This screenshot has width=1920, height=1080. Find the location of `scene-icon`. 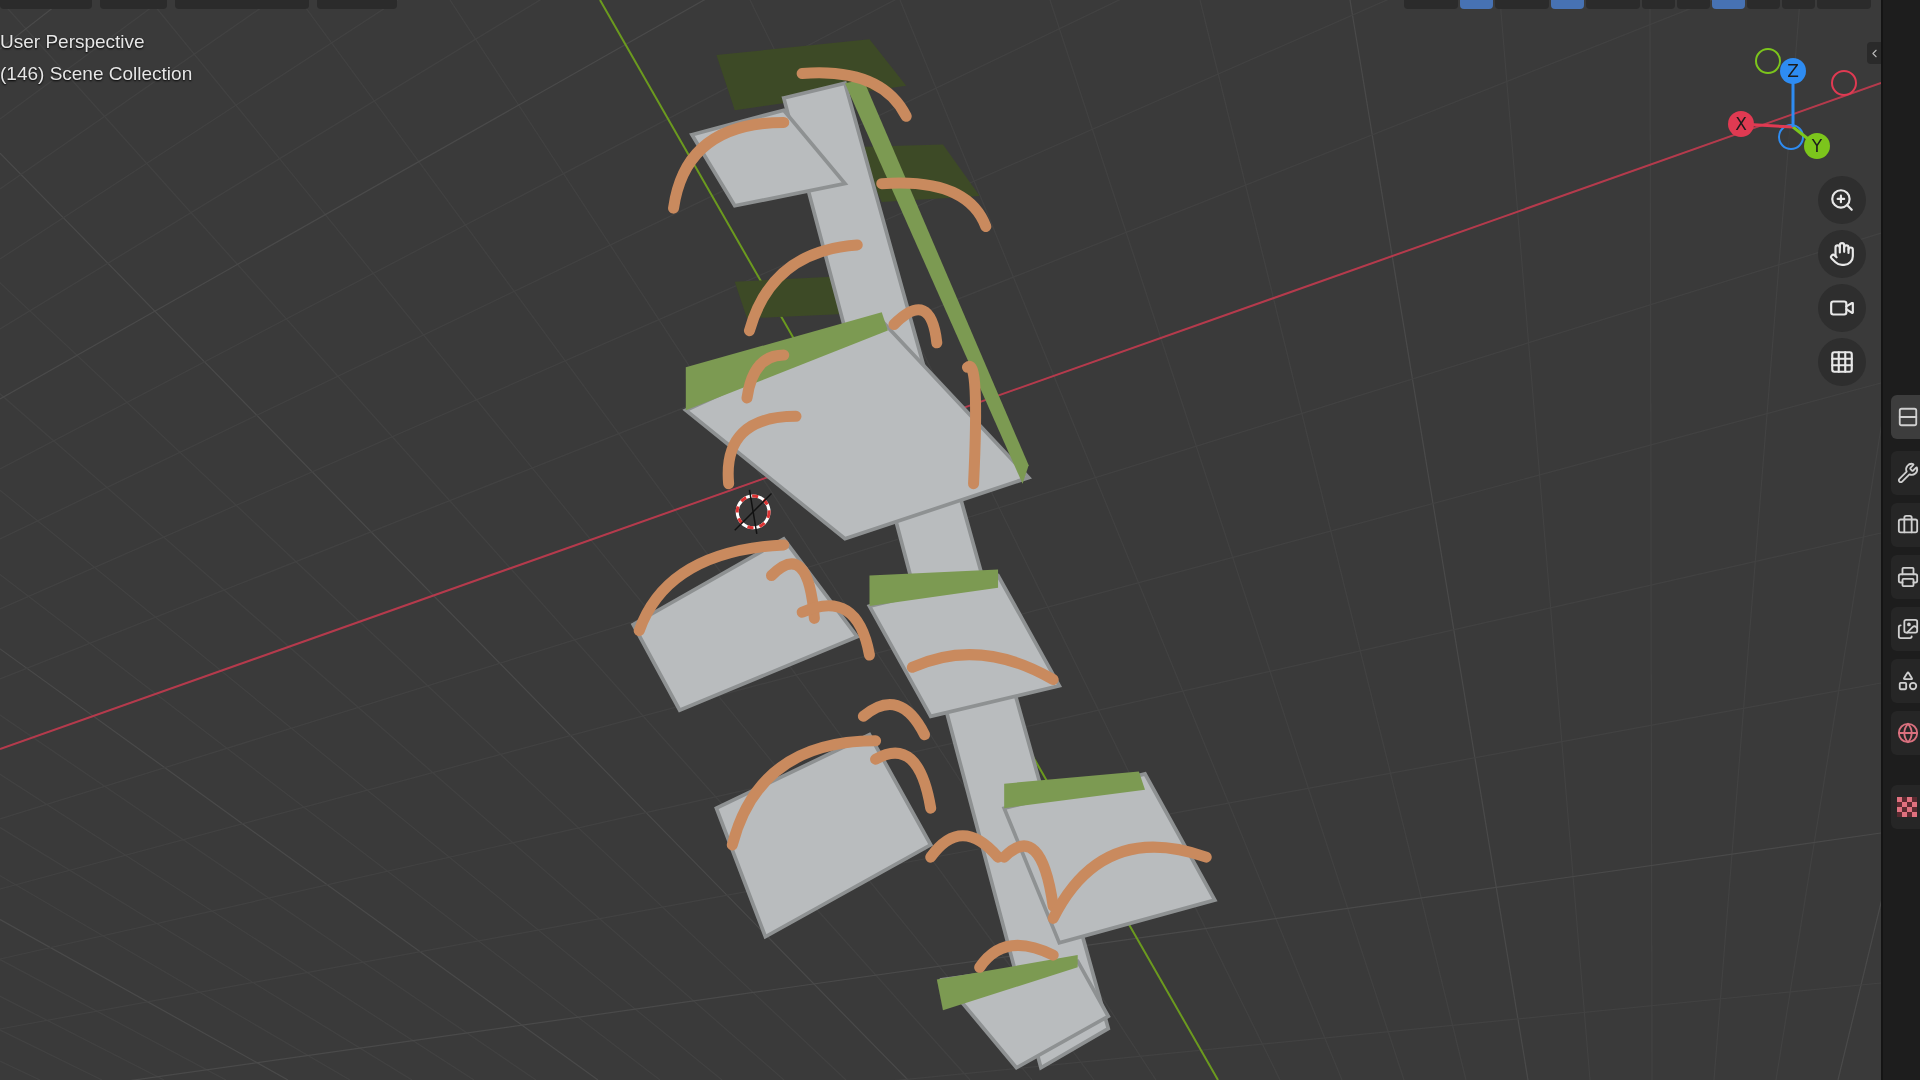

scene-icon is located at coordinates (1908, 681).